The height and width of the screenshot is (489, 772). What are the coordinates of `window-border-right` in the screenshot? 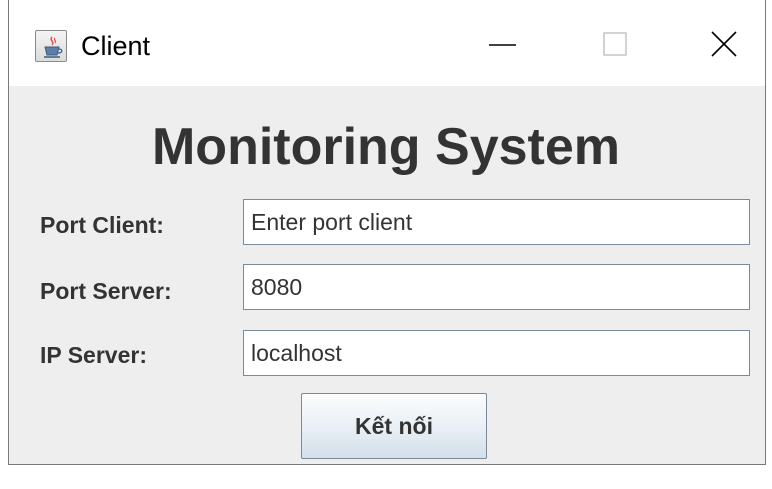 It's located at (765, 232).